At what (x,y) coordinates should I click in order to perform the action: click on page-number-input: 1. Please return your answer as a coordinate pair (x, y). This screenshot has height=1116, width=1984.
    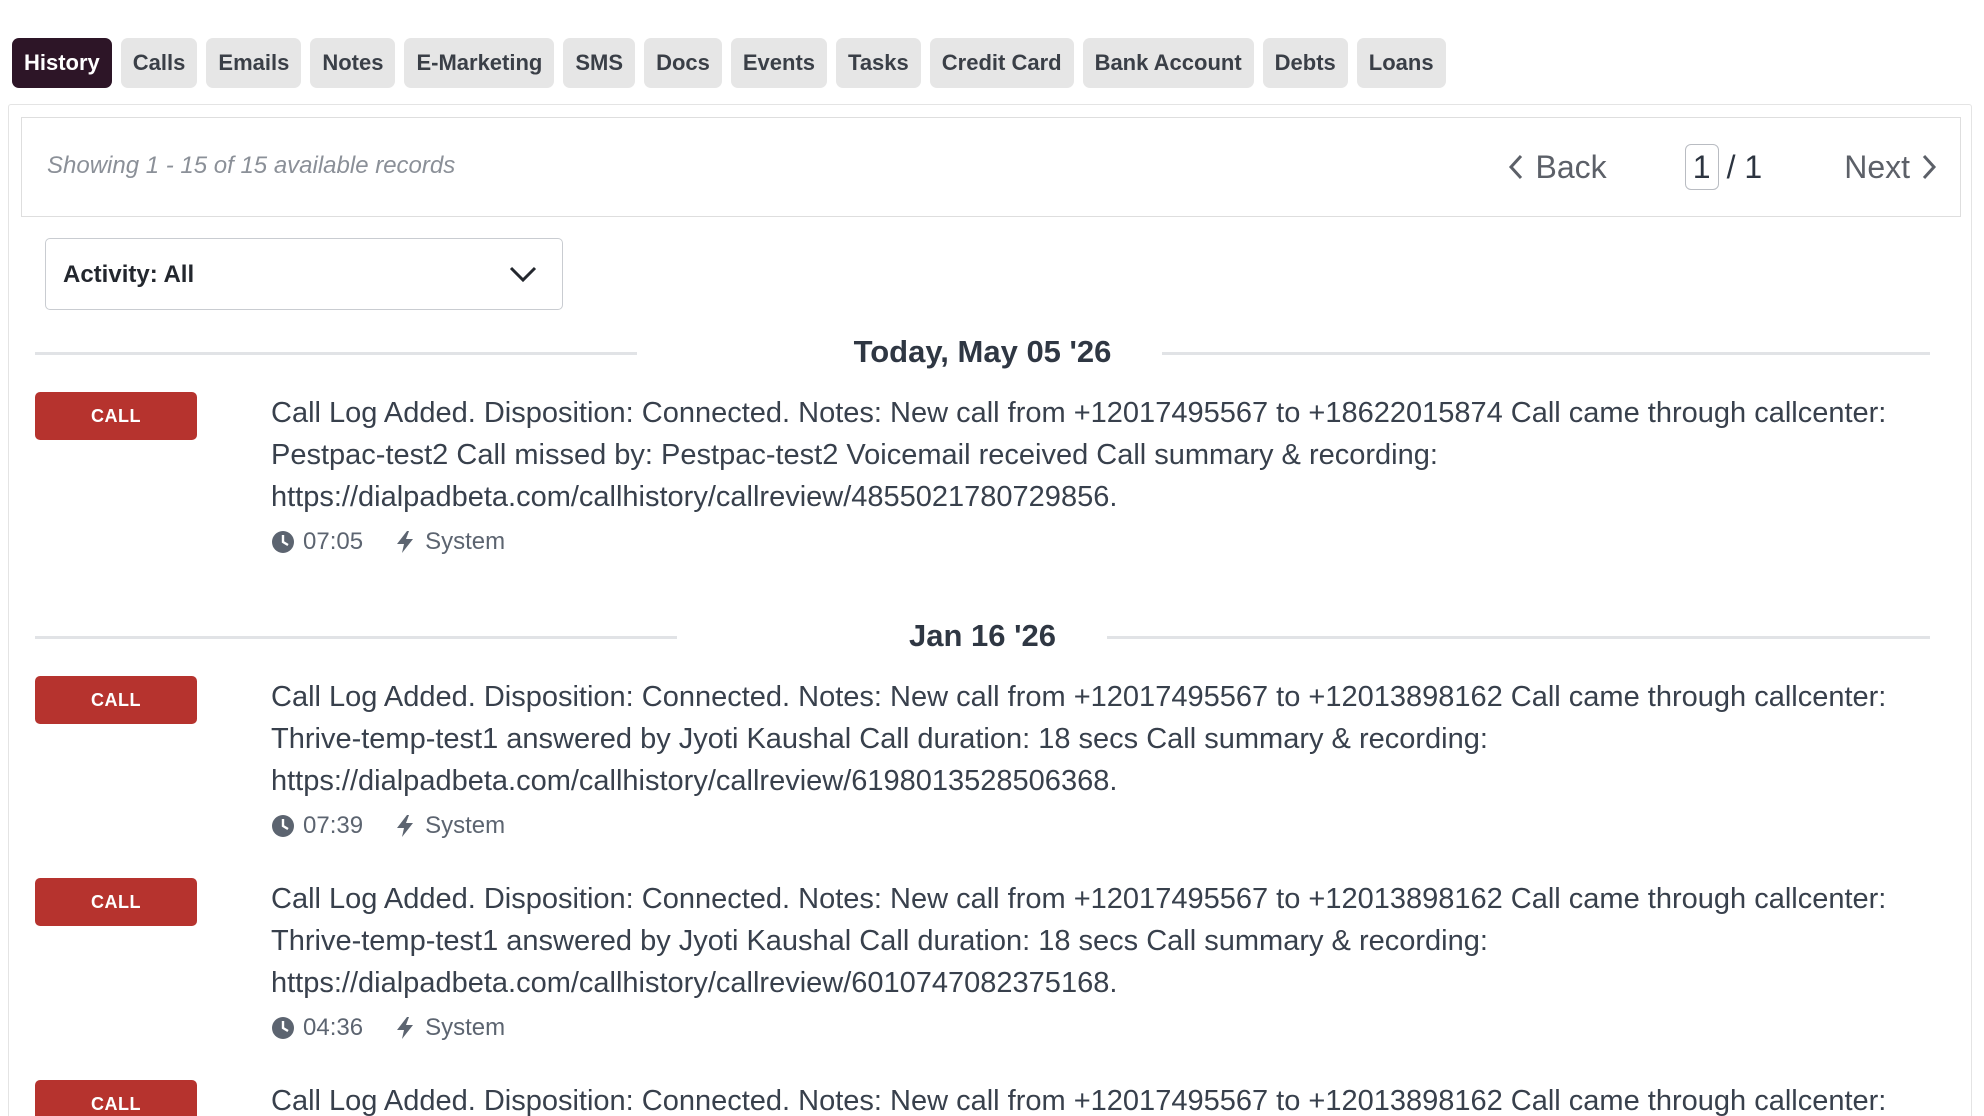
    Looking at the image, I should click on (1701, 167).